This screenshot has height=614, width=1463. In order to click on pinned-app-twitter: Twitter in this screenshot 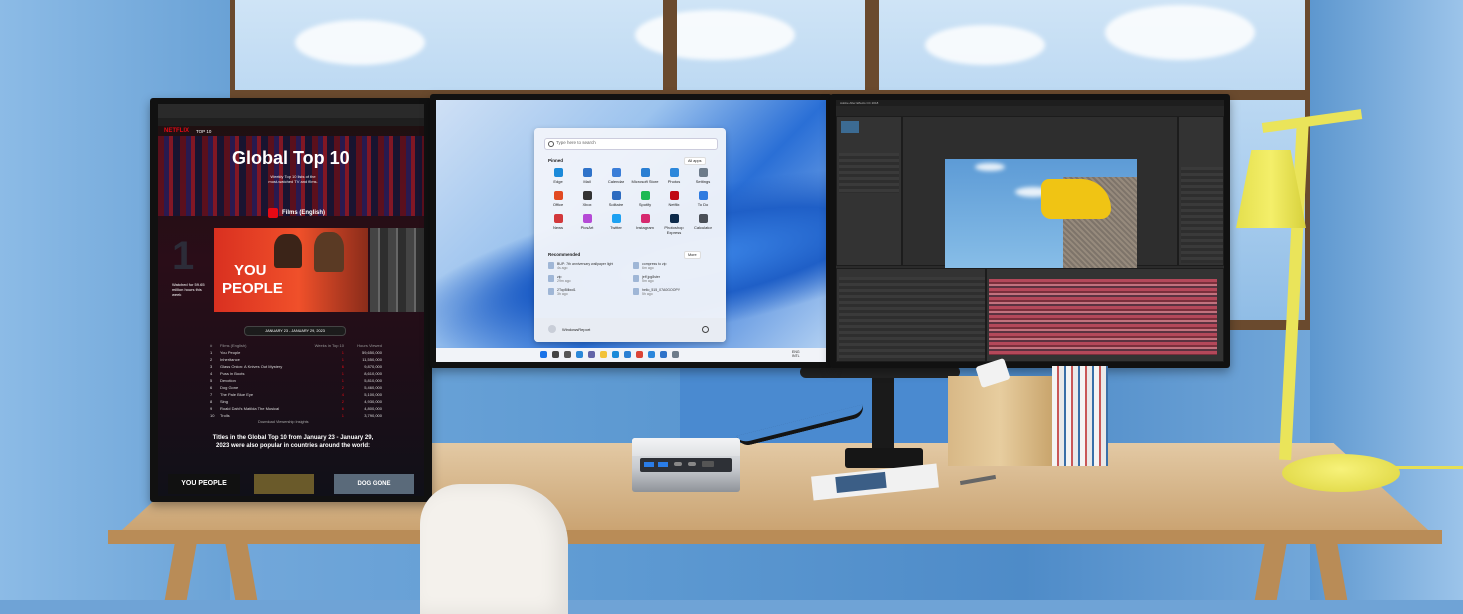, I will do `click(616, 224)`.